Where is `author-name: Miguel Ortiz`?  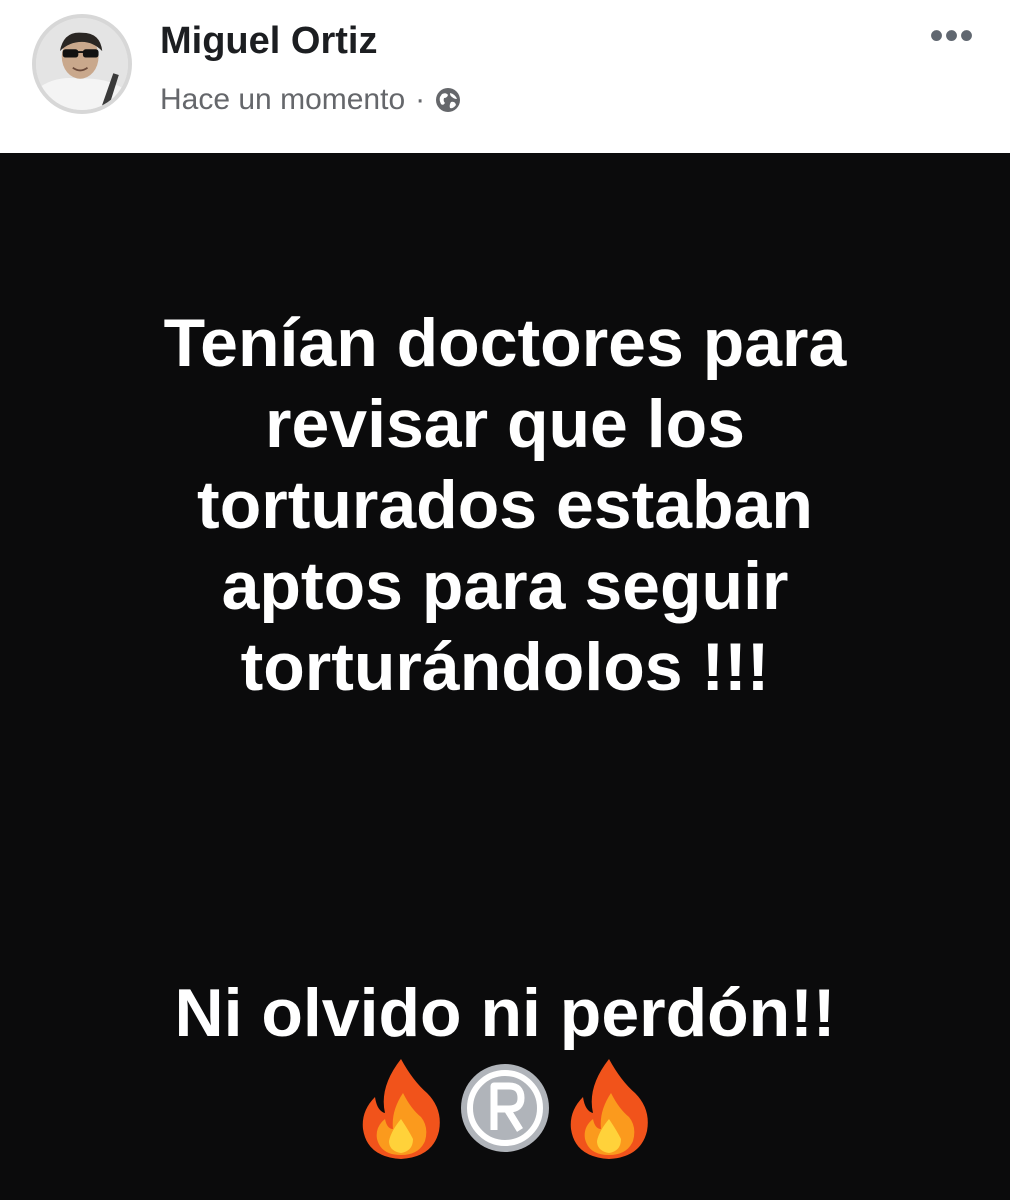
author-name: Miguel Ortiz is located at coordinates (268, 41).